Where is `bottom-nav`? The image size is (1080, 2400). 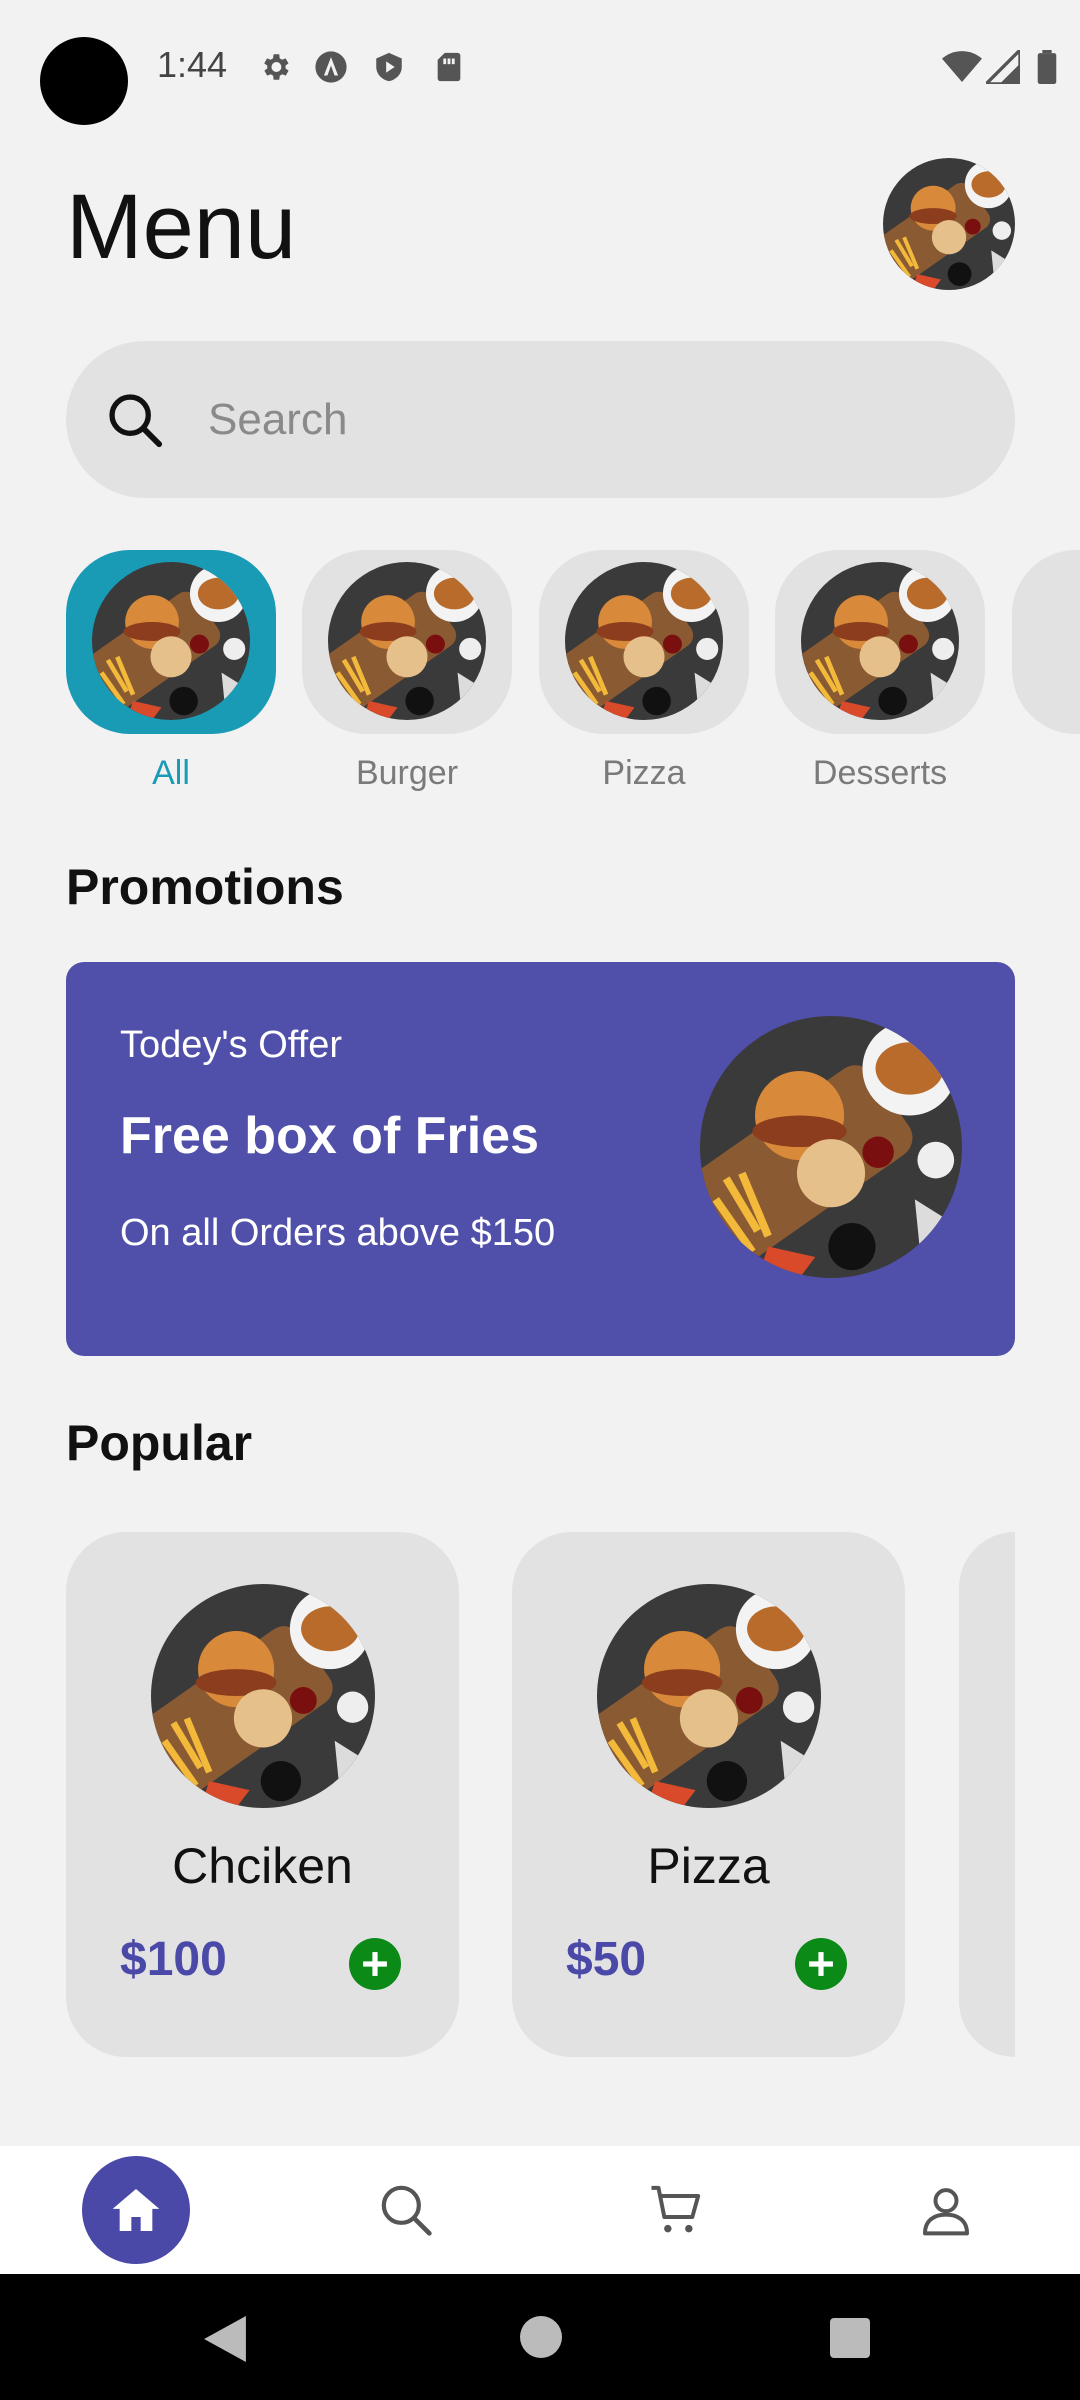
bottom-nav is located at coordinates (540, 2210).